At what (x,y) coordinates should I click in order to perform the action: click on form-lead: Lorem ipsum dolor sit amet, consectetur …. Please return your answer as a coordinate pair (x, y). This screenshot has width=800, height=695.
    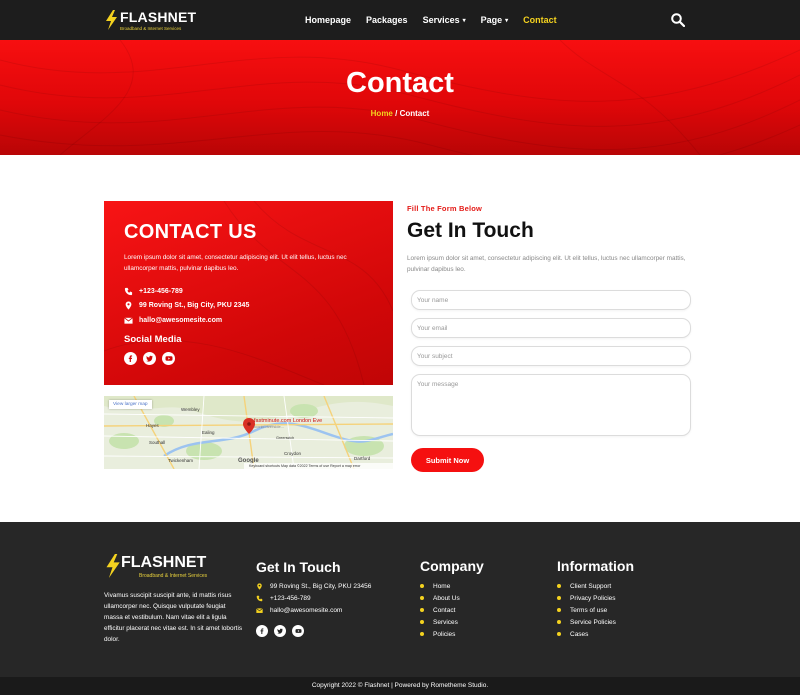
    Looking at the image, I should click on (546, 264).